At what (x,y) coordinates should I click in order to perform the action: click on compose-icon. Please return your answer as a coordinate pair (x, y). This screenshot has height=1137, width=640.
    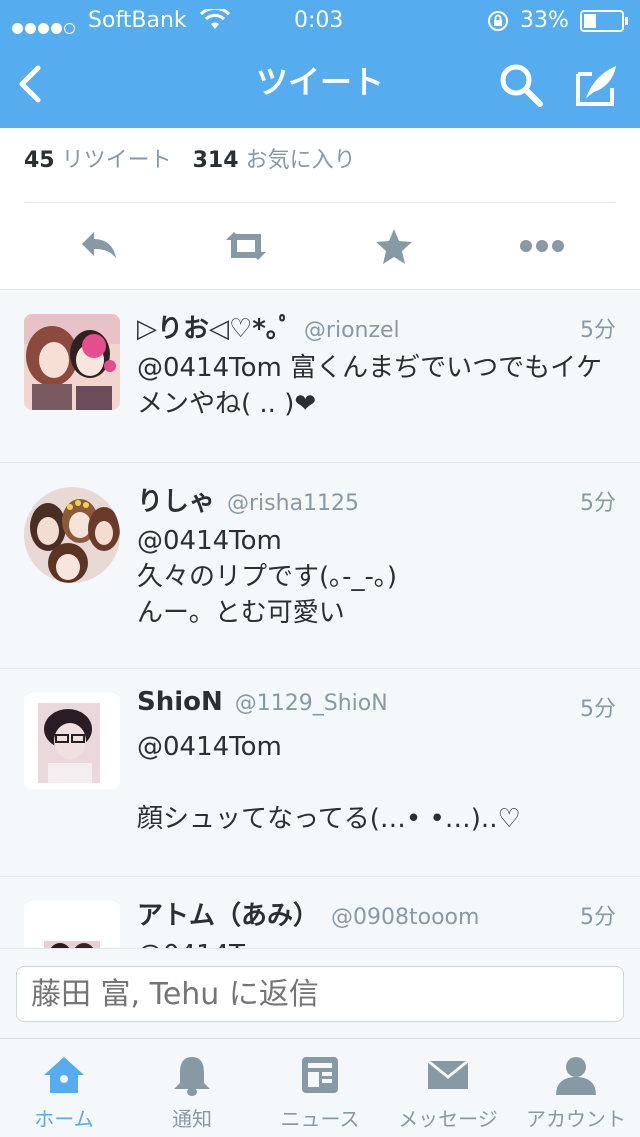
    Looking at the image, I should click on (596, 86).